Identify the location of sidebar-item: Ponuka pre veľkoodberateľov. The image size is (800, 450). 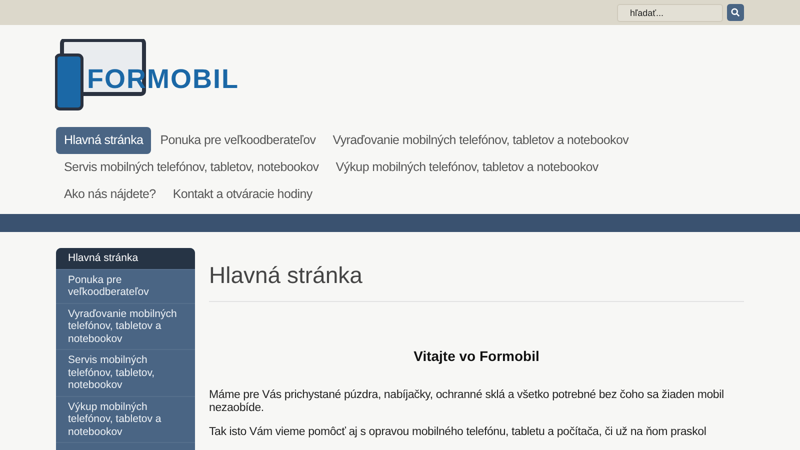
(125, 287).